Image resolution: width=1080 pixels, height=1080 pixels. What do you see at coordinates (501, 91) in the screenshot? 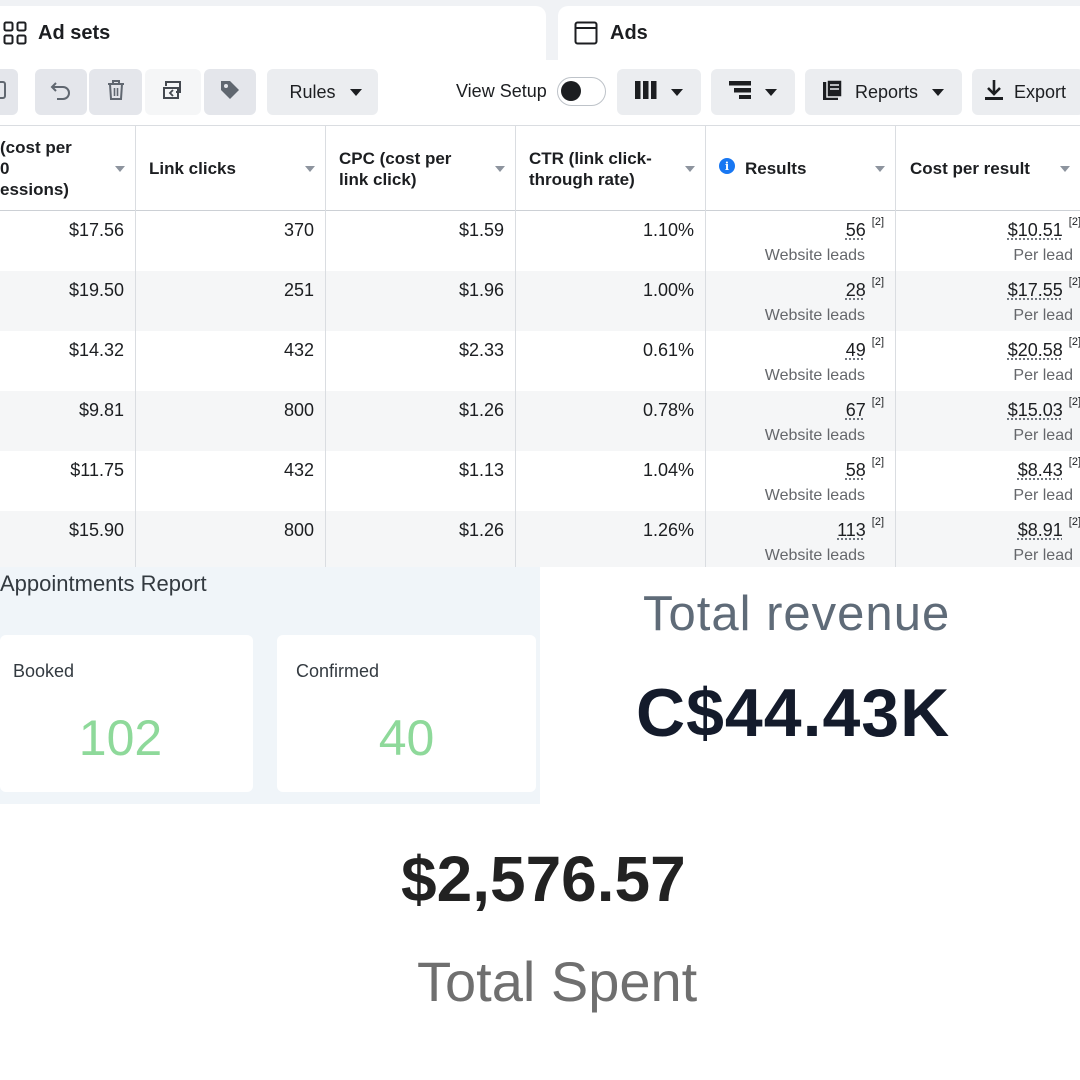
I see `view-setup-label: View Setup` at bounding box center [501, 91].